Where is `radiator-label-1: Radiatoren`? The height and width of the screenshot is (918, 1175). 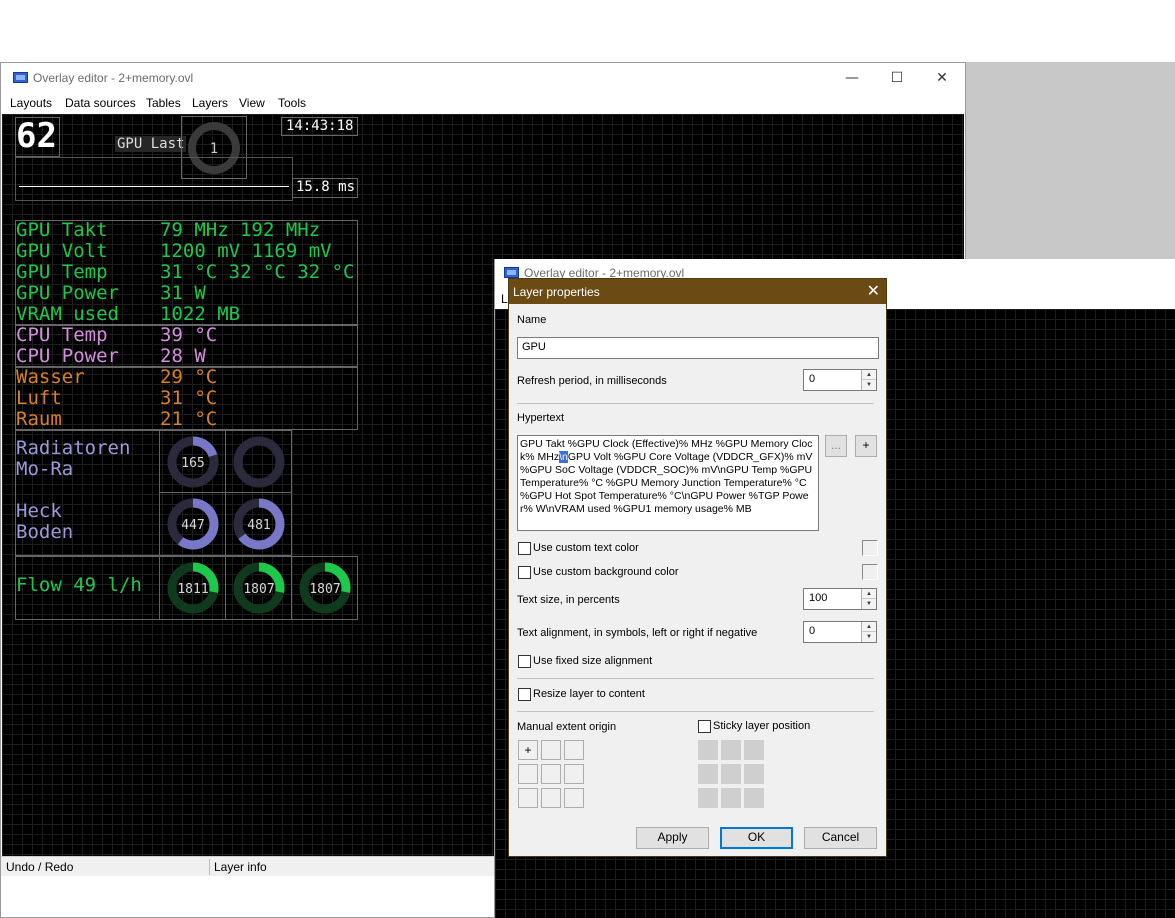 radiator-label-1: Radiatoren is located at coordinates (73, 448).